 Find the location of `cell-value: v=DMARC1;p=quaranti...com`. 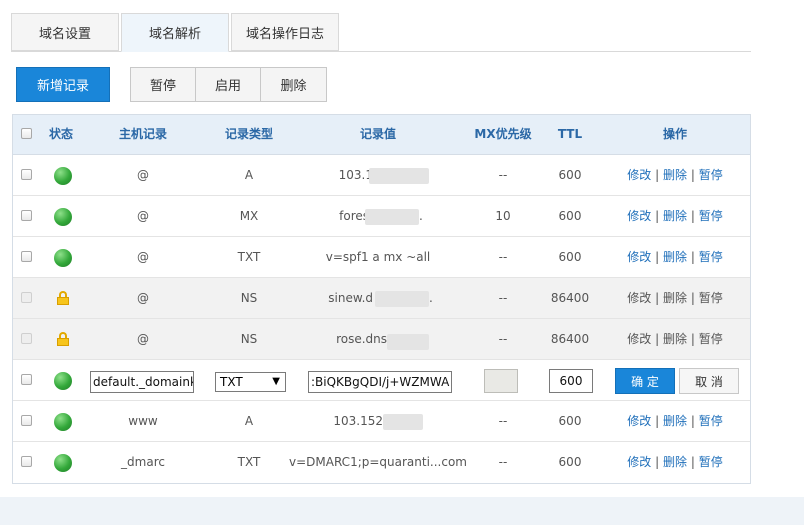

cell-value: v=DMARC1;p=quaranti...com is located at coordinates (377, 462).